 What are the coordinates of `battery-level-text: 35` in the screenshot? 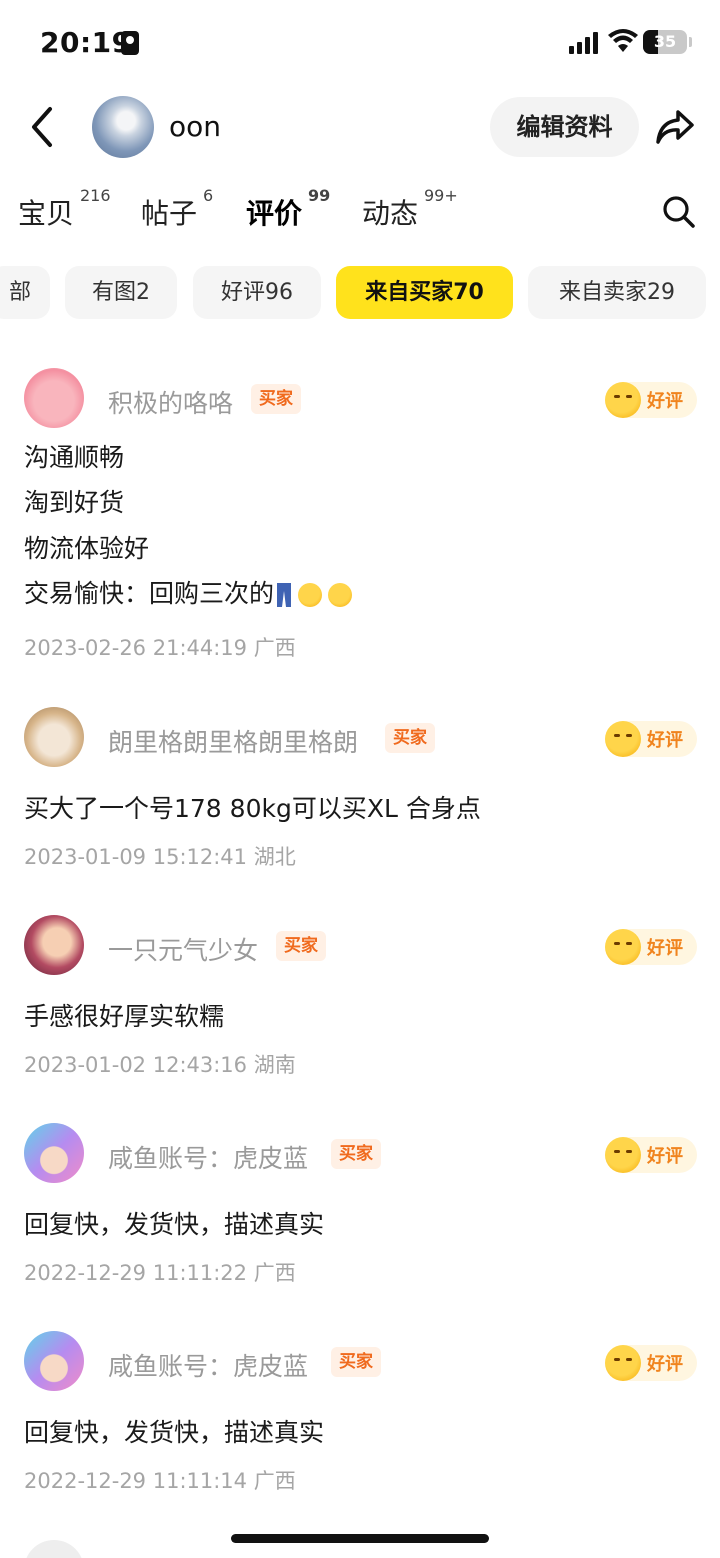 It's located at (665, 41).